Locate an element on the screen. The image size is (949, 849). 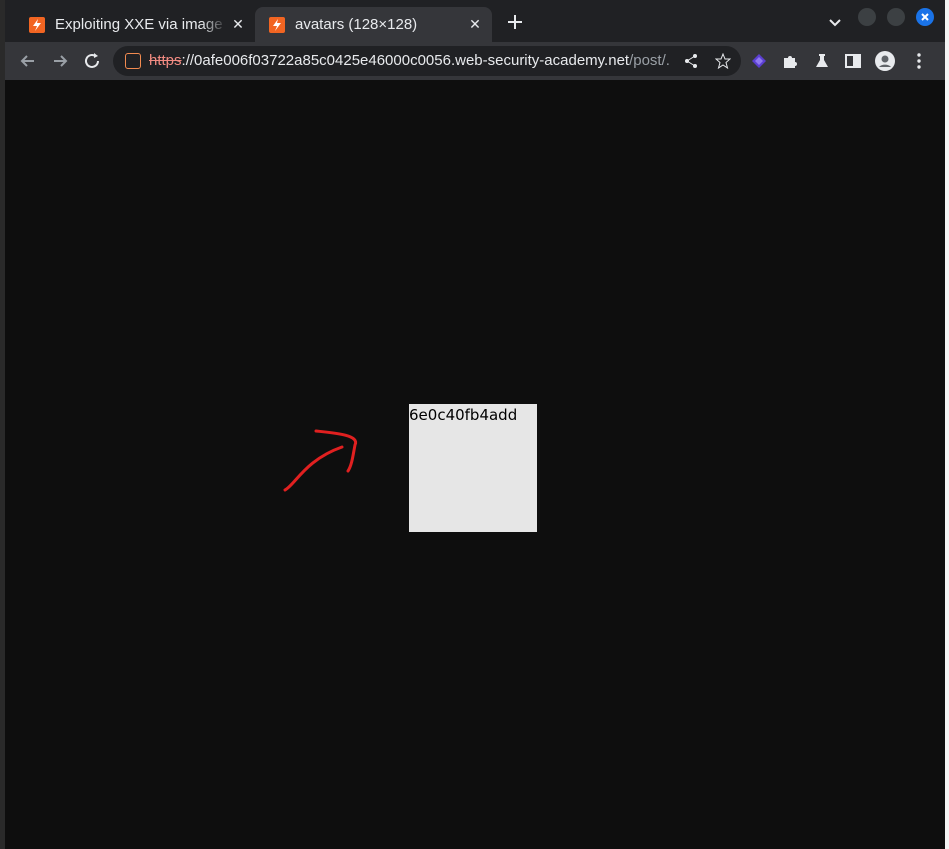
tab-title: Exploiting XXE via image f is located at coordinates (141, 24).